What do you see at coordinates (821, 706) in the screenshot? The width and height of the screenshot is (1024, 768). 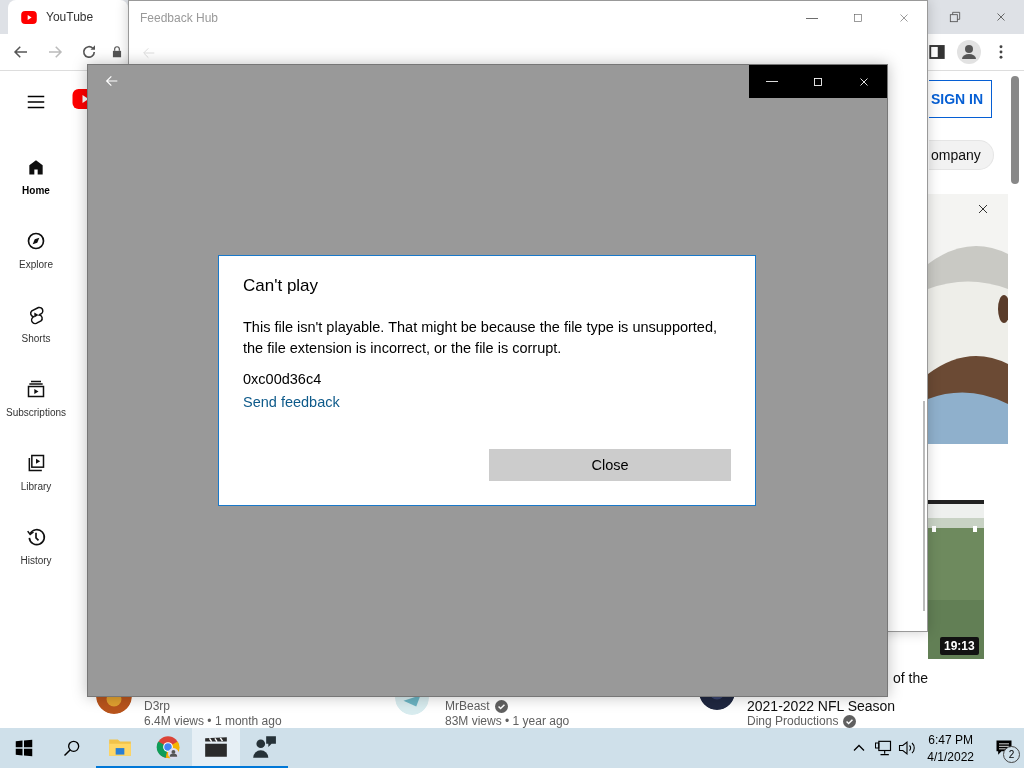 I see `video-title: 2021-2022 NFL Season` at bounding box center [821, 706].